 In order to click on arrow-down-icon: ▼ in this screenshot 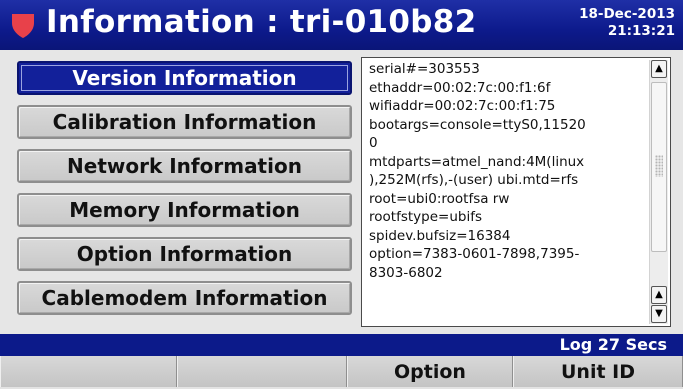, I will do `click(659, 313)`.